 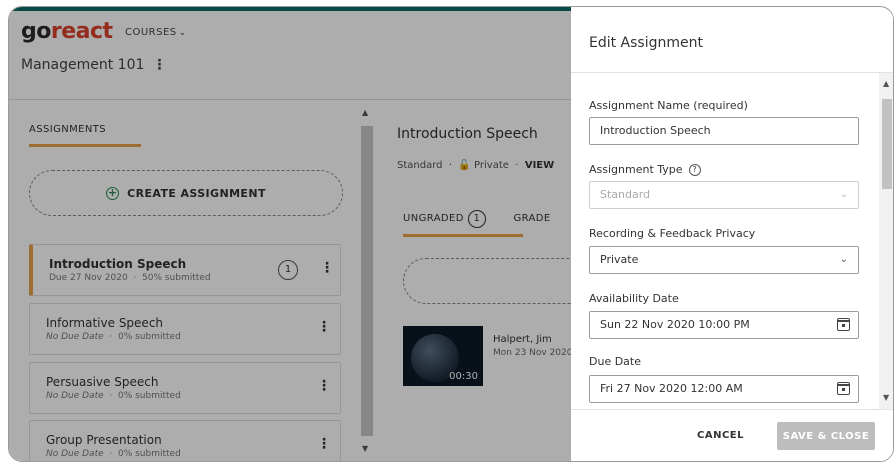 I want to click on privacy-select: Private ⌄, so click(x=724, y=260).